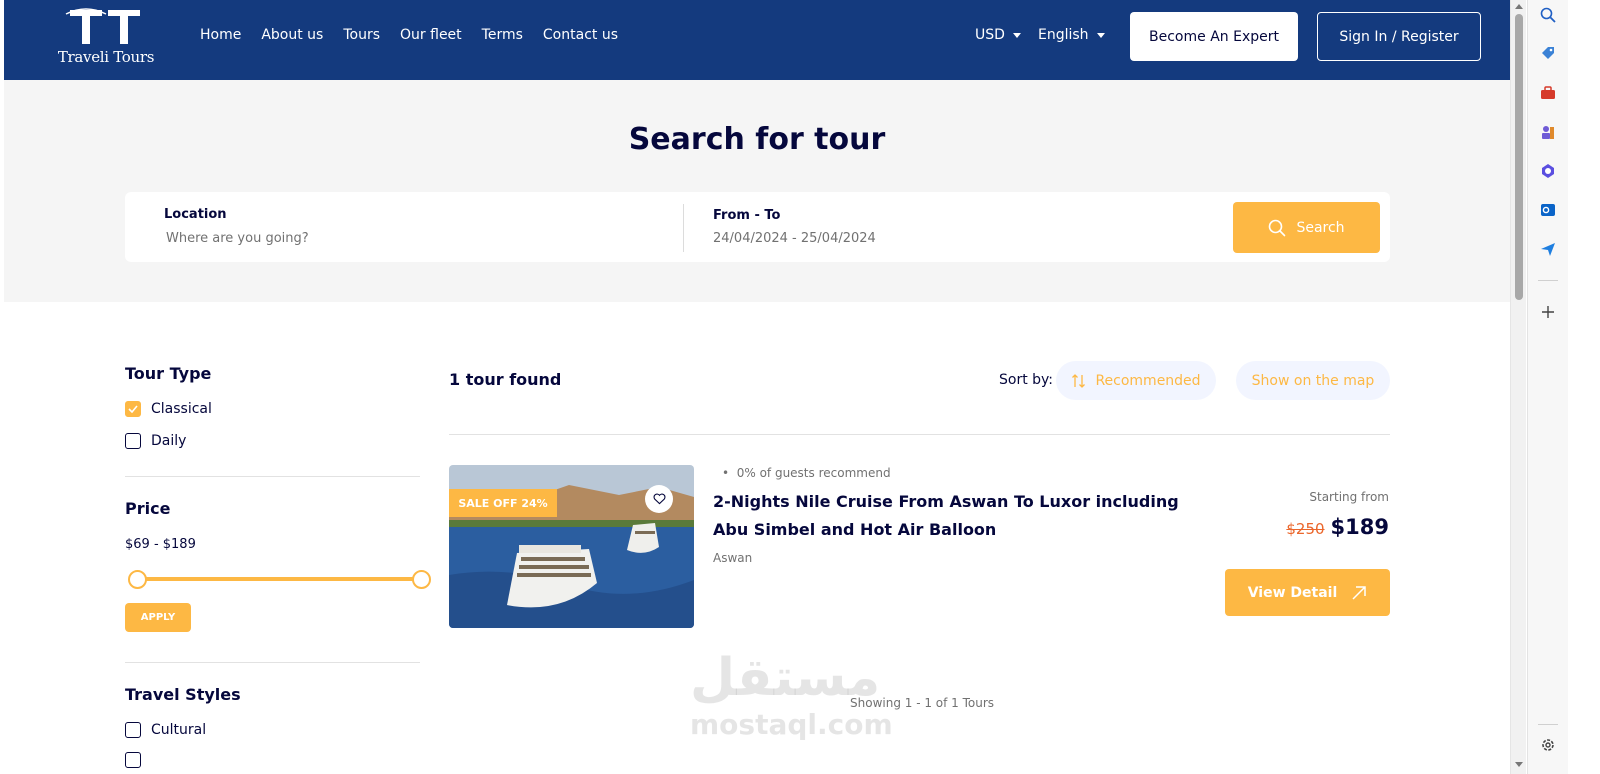 This screenshot has height=774, width=1600. I want to click on arrow-up-right-icon, so click(1359, 592).